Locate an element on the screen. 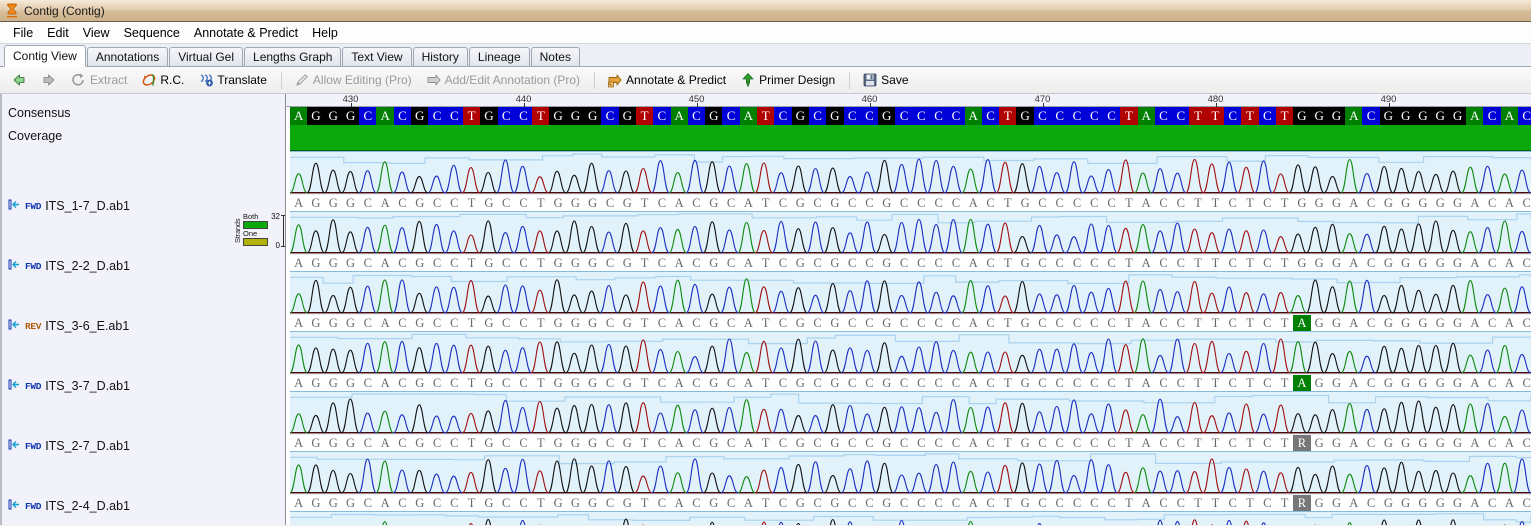 This screenshot has width=1531, height=526. menu-item-file: File is located at coordinates (23, 33).